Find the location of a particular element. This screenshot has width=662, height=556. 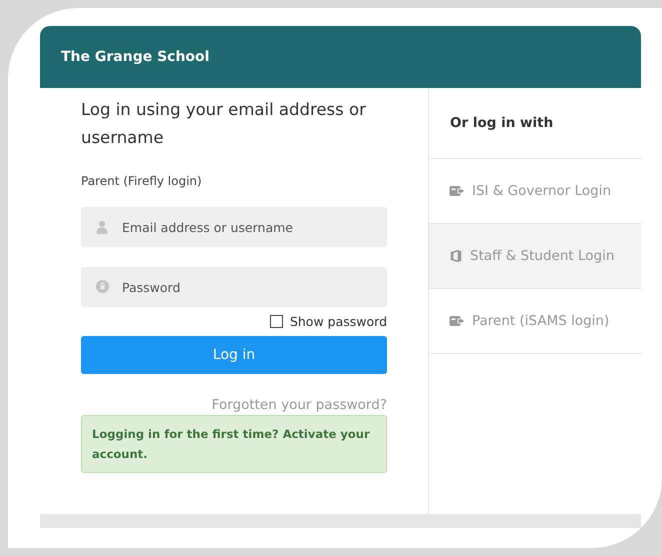

activation-notice: Logging in for the first time? Activate your account. is located at coordinates (234, 444).